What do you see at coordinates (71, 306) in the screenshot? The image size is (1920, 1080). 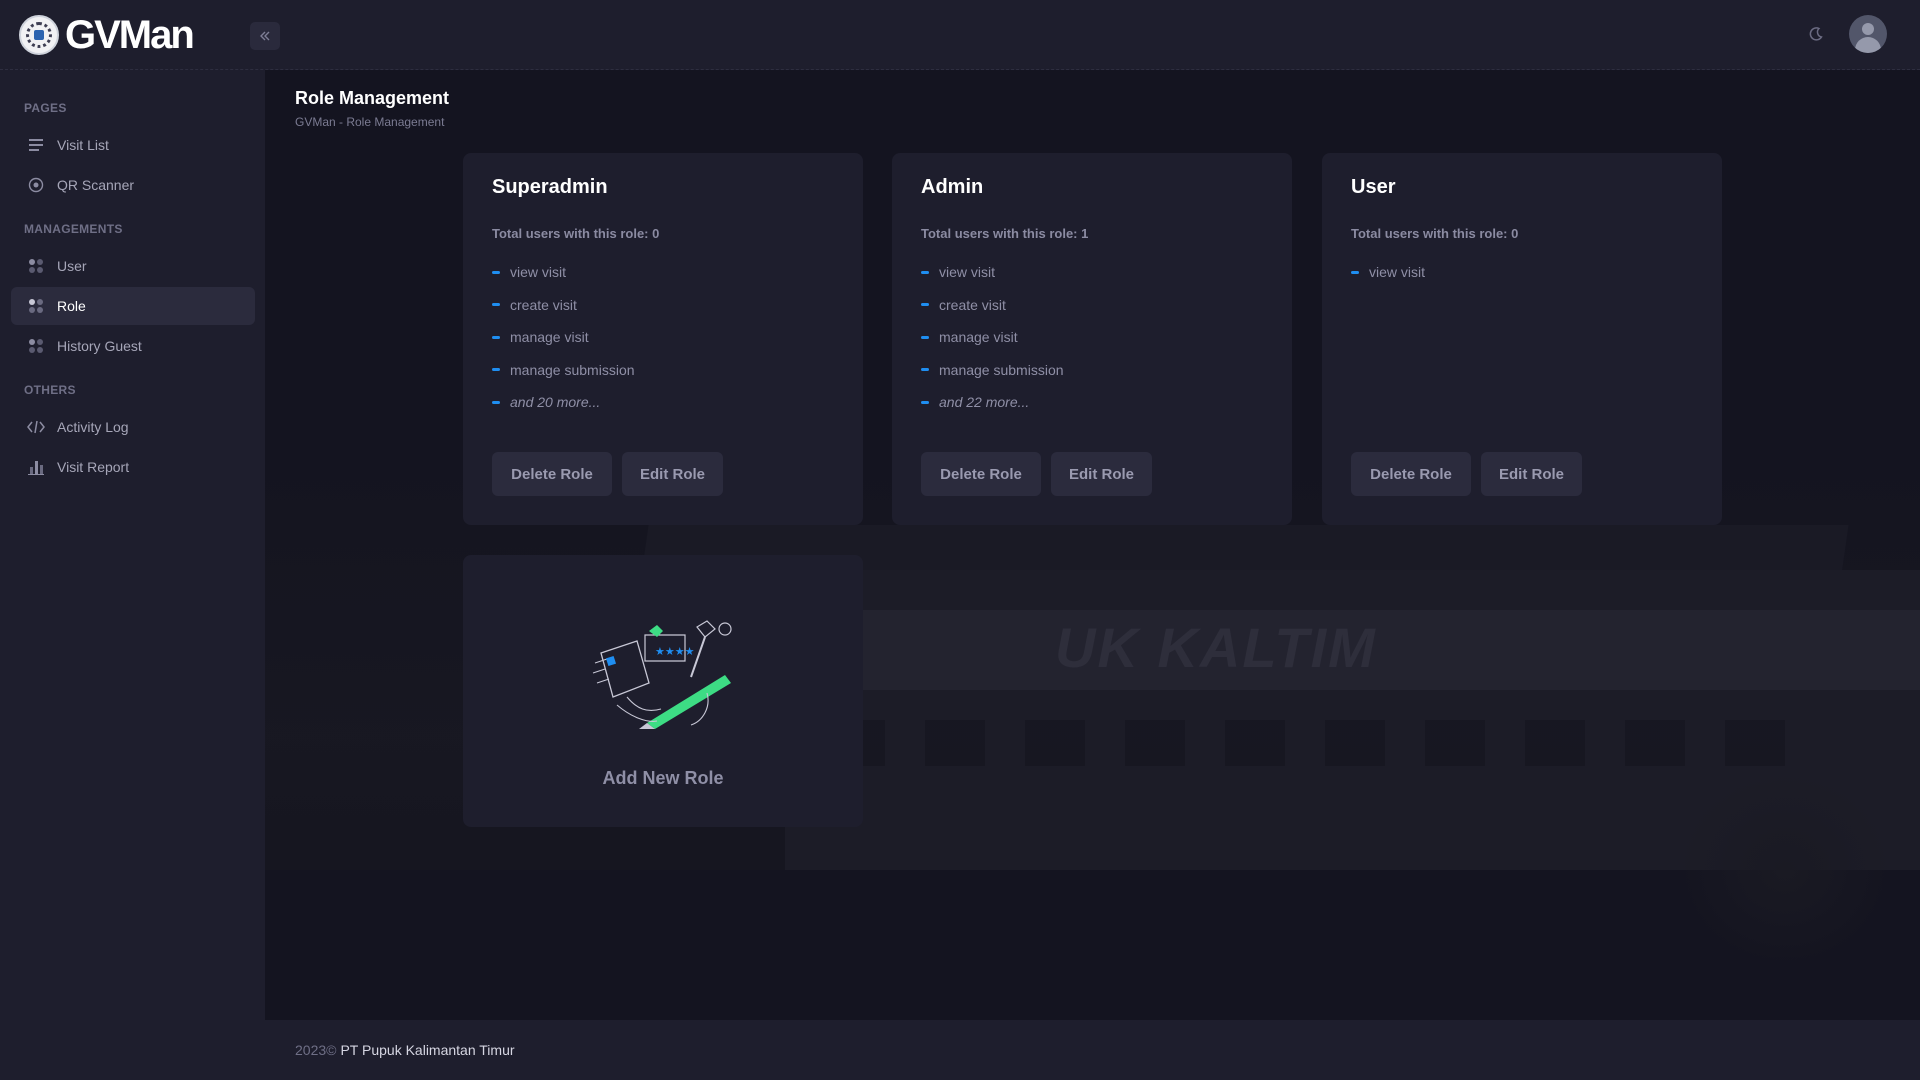 I see `sidebar-item-label: Role` at bounding box center [71, 306].